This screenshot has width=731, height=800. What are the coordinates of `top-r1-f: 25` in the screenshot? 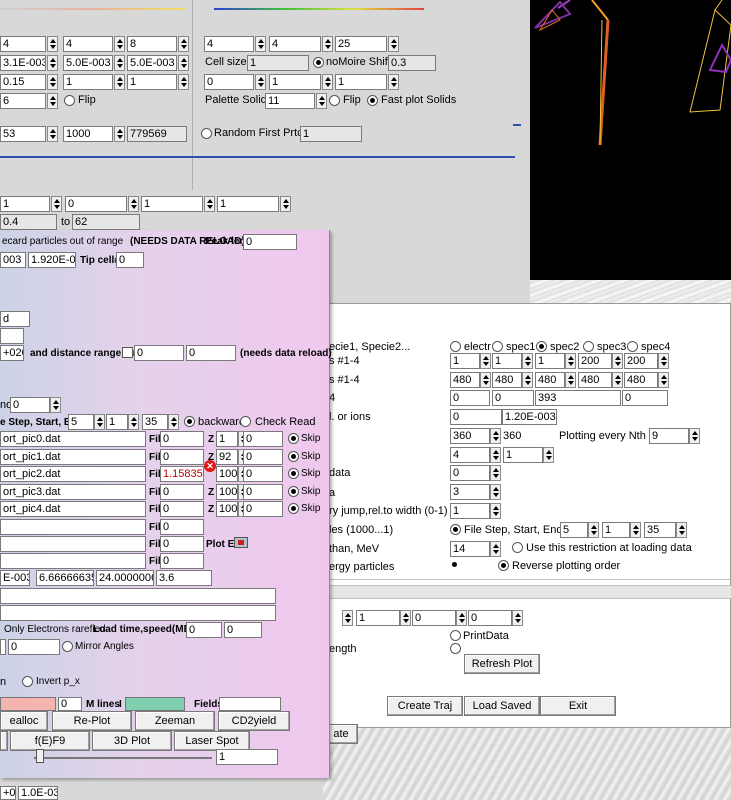 It's located at (361, 44).